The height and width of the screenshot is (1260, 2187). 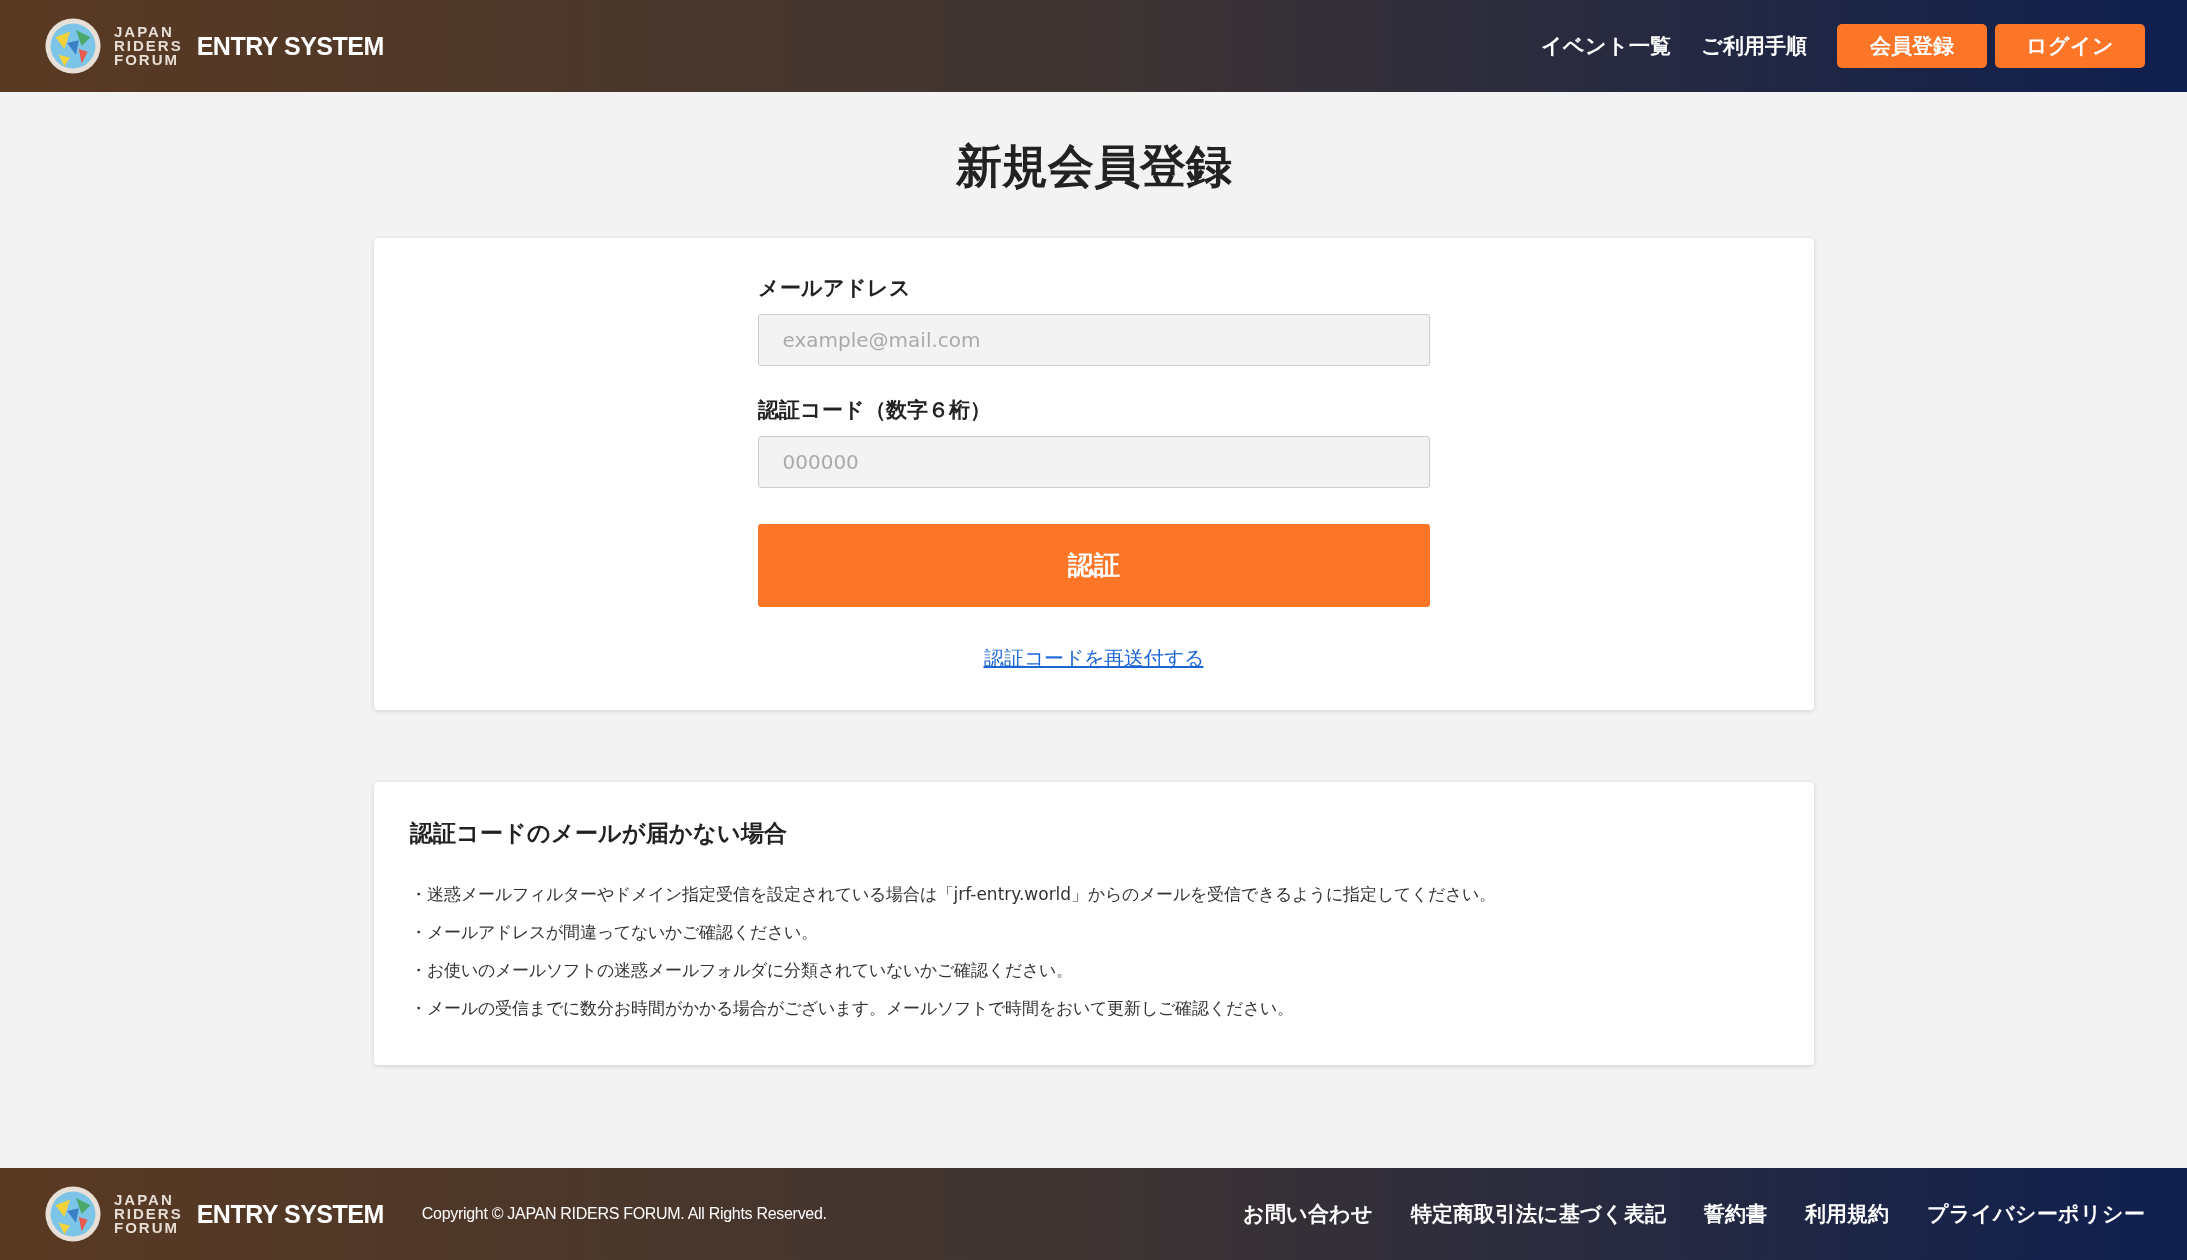 What do you see at coordinates (1093, 166) in the screenshot?
I see `page-title: 新規会員登録` at bounding box center [1093, 166].